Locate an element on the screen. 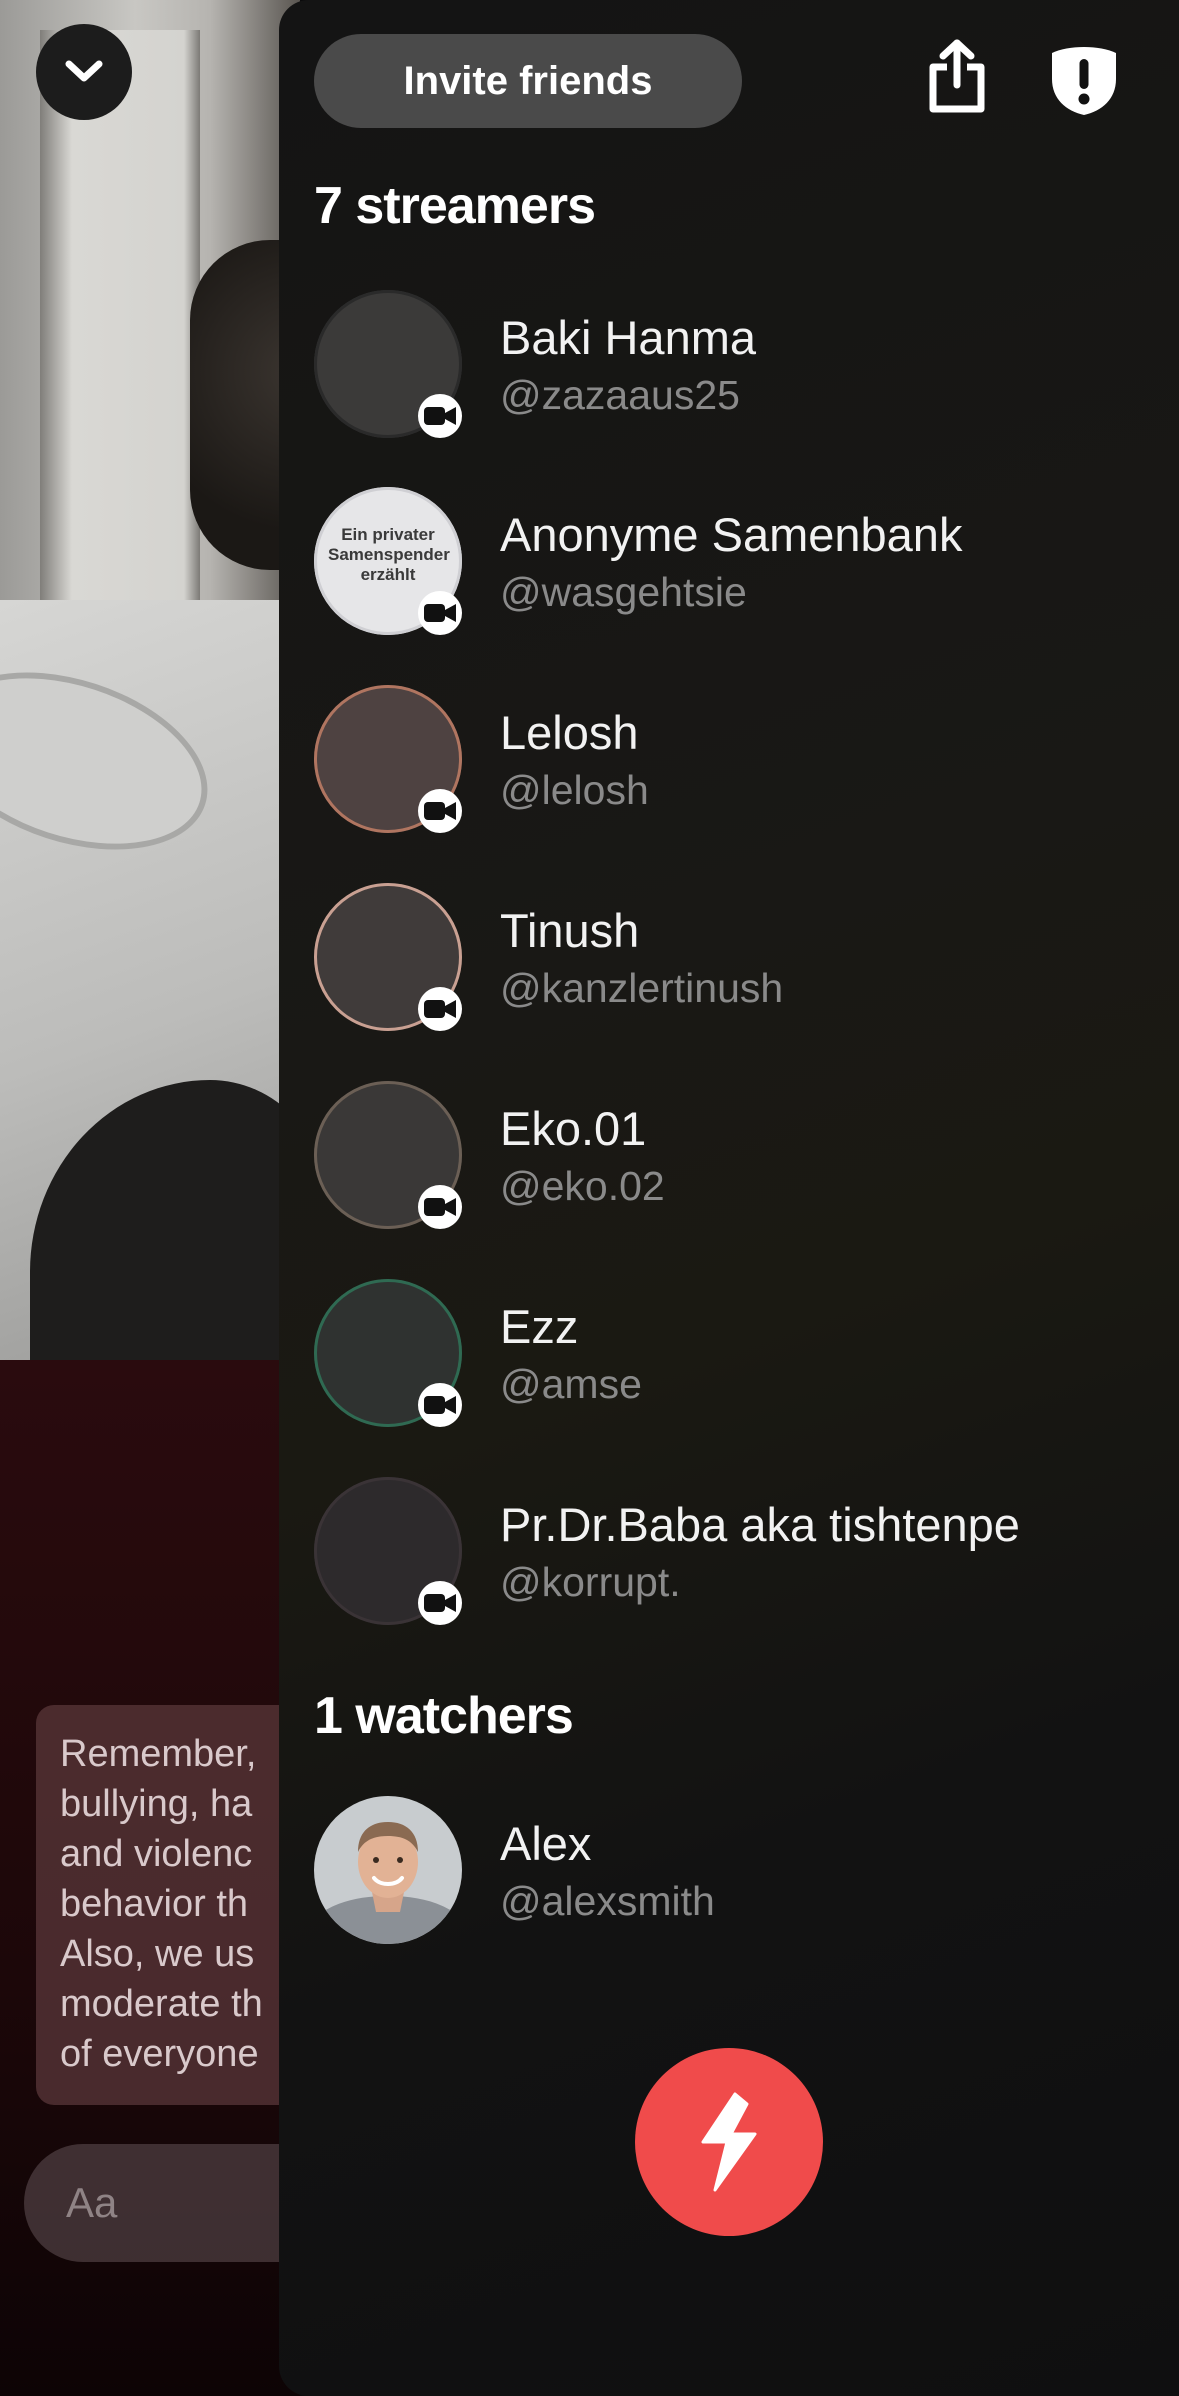 This screenshot has width=1179, height=2396. streamer-name: Eko.01 is located at coordinates (573, 1128).